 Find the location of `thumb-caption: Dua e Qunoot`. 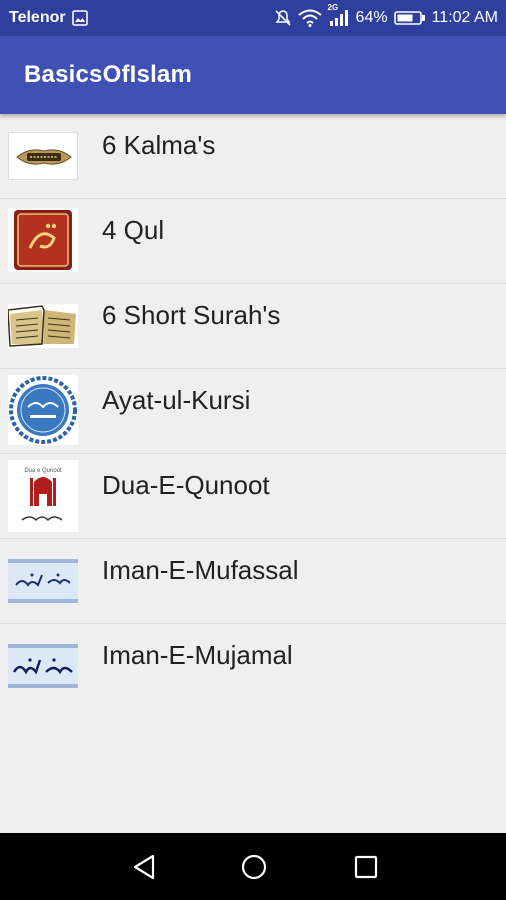

thumb-caption: Dua e Qunoot is located at coordinates (43, 471).